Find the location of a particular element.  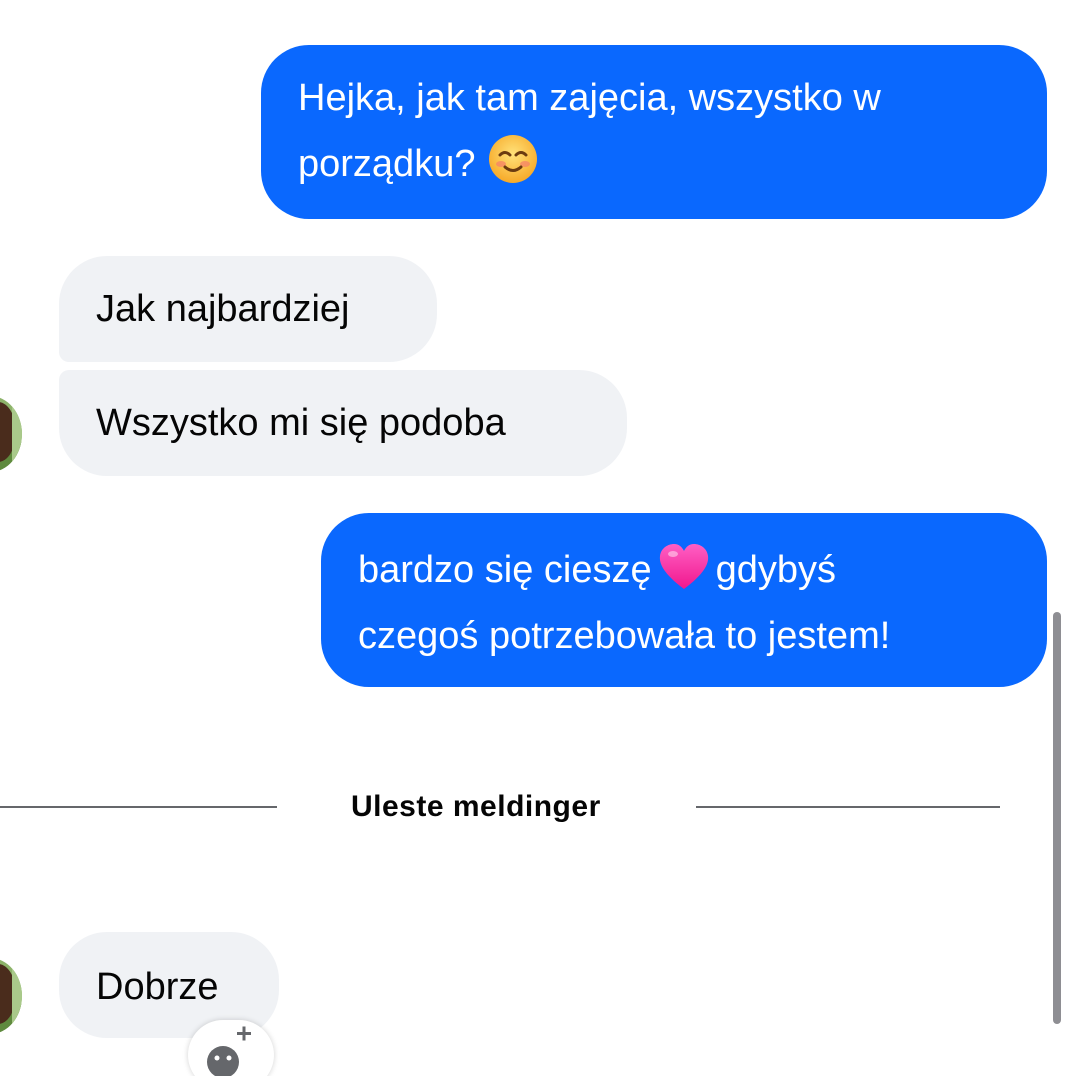

message-text: porządku? is located at coordinates (387, 164).